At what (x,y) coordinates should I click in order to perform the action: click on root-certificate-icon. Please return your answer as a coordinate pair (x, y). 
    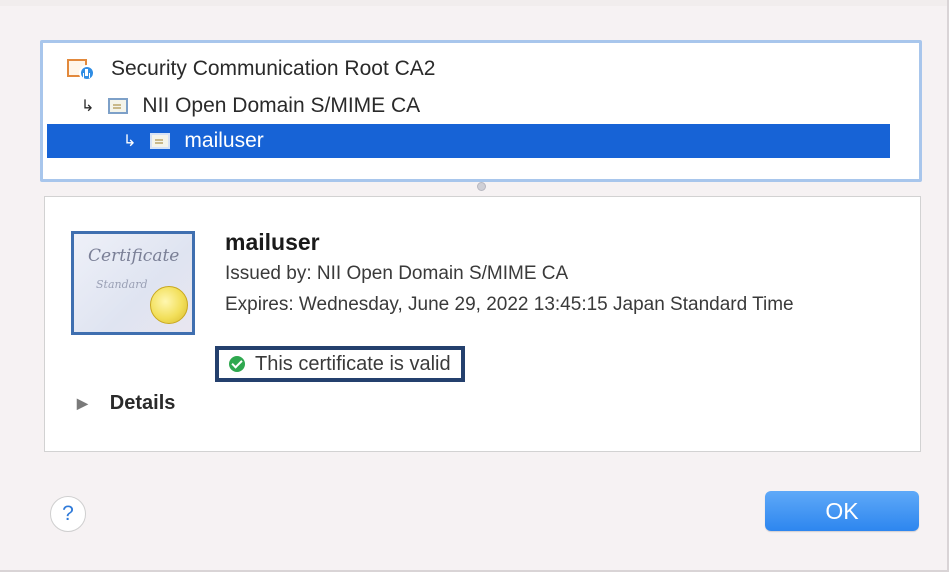
    Looking at the image, I should click on (81, 69).